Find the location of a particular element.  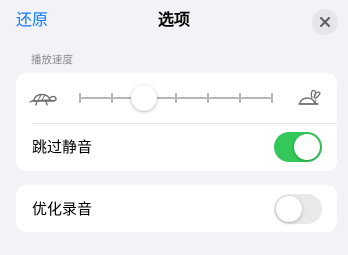

skip-silence-toggle is located at coordinates (298, 147).